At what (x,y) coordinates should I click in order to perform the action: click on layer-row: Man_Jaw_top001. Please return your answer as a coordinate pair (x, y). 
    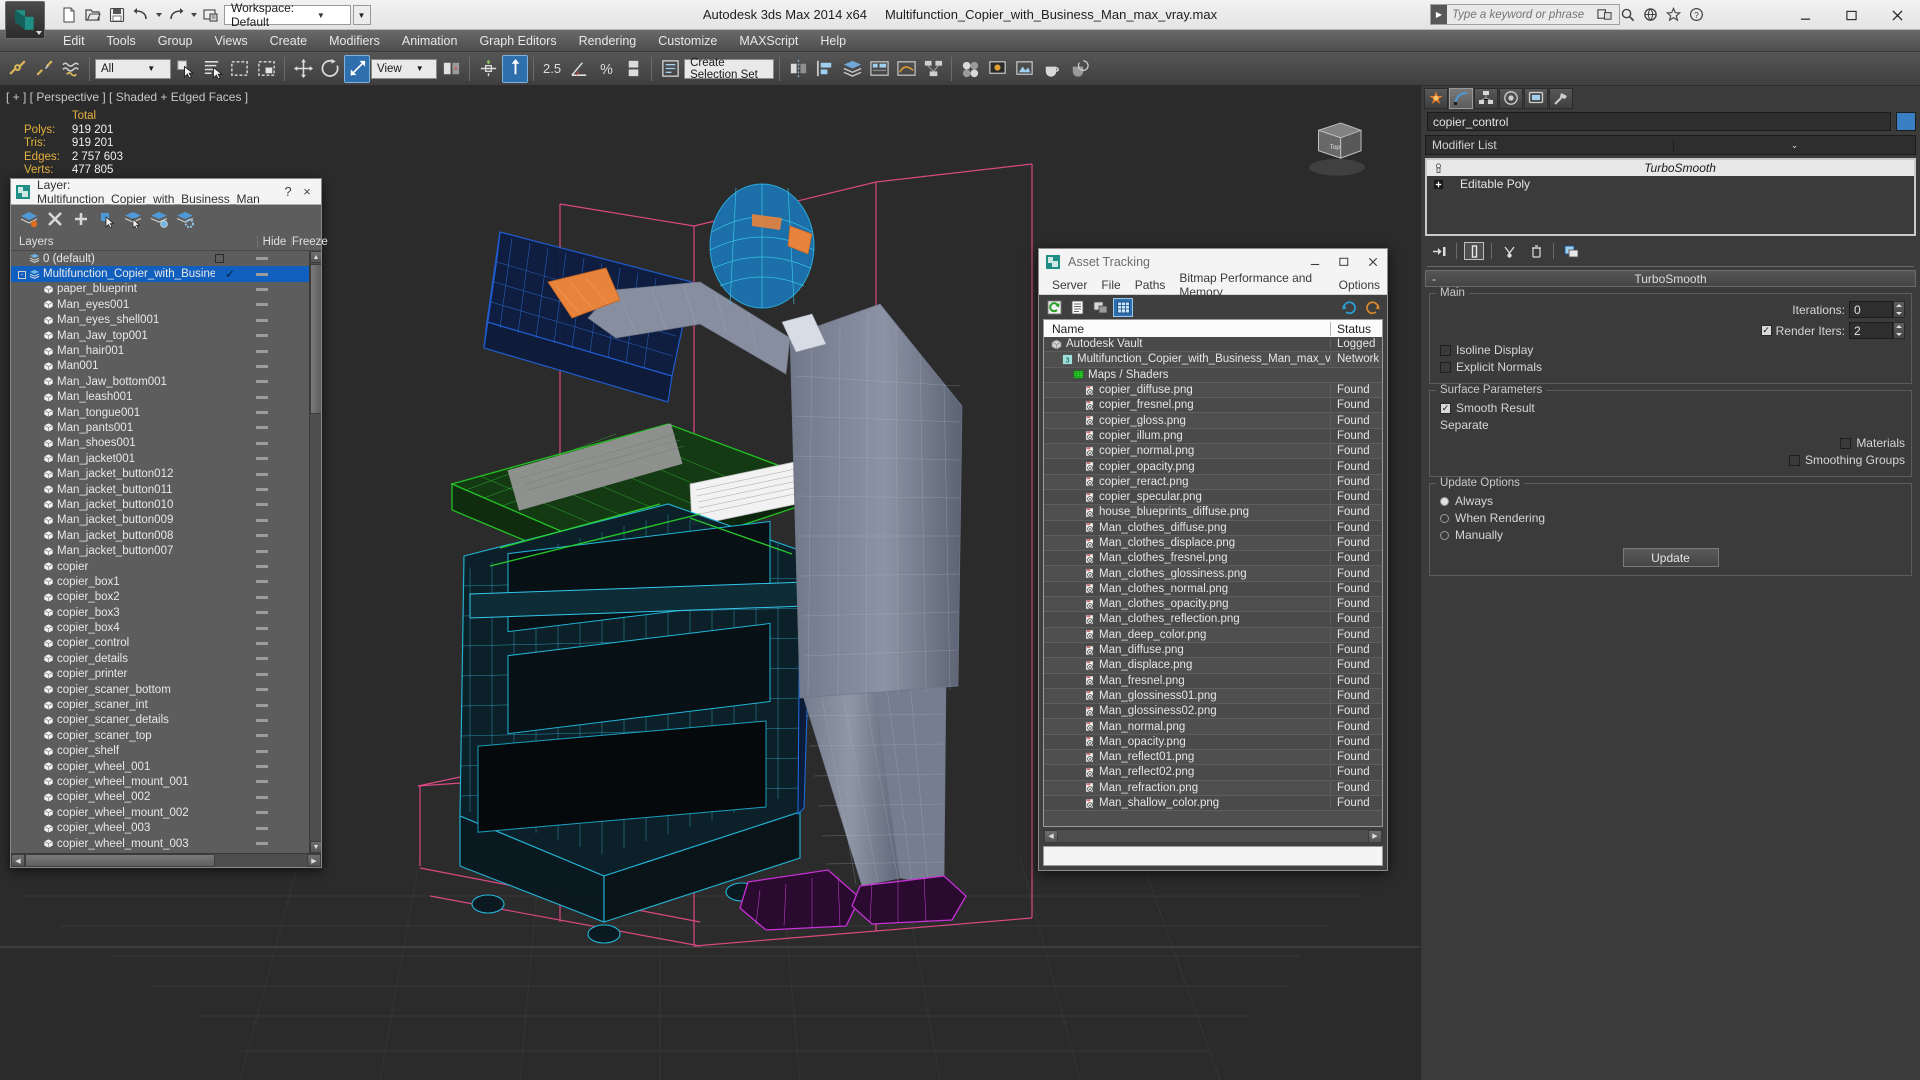
    Looking at the image, I should click on (160, 335).